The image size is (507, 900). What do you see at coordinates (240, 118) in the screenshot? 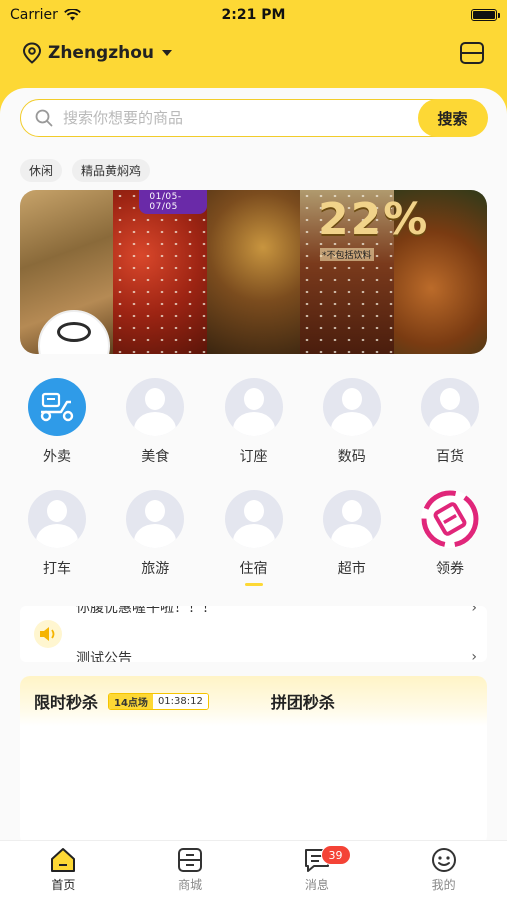
I see `search-input` at bounding box center [240, 118].